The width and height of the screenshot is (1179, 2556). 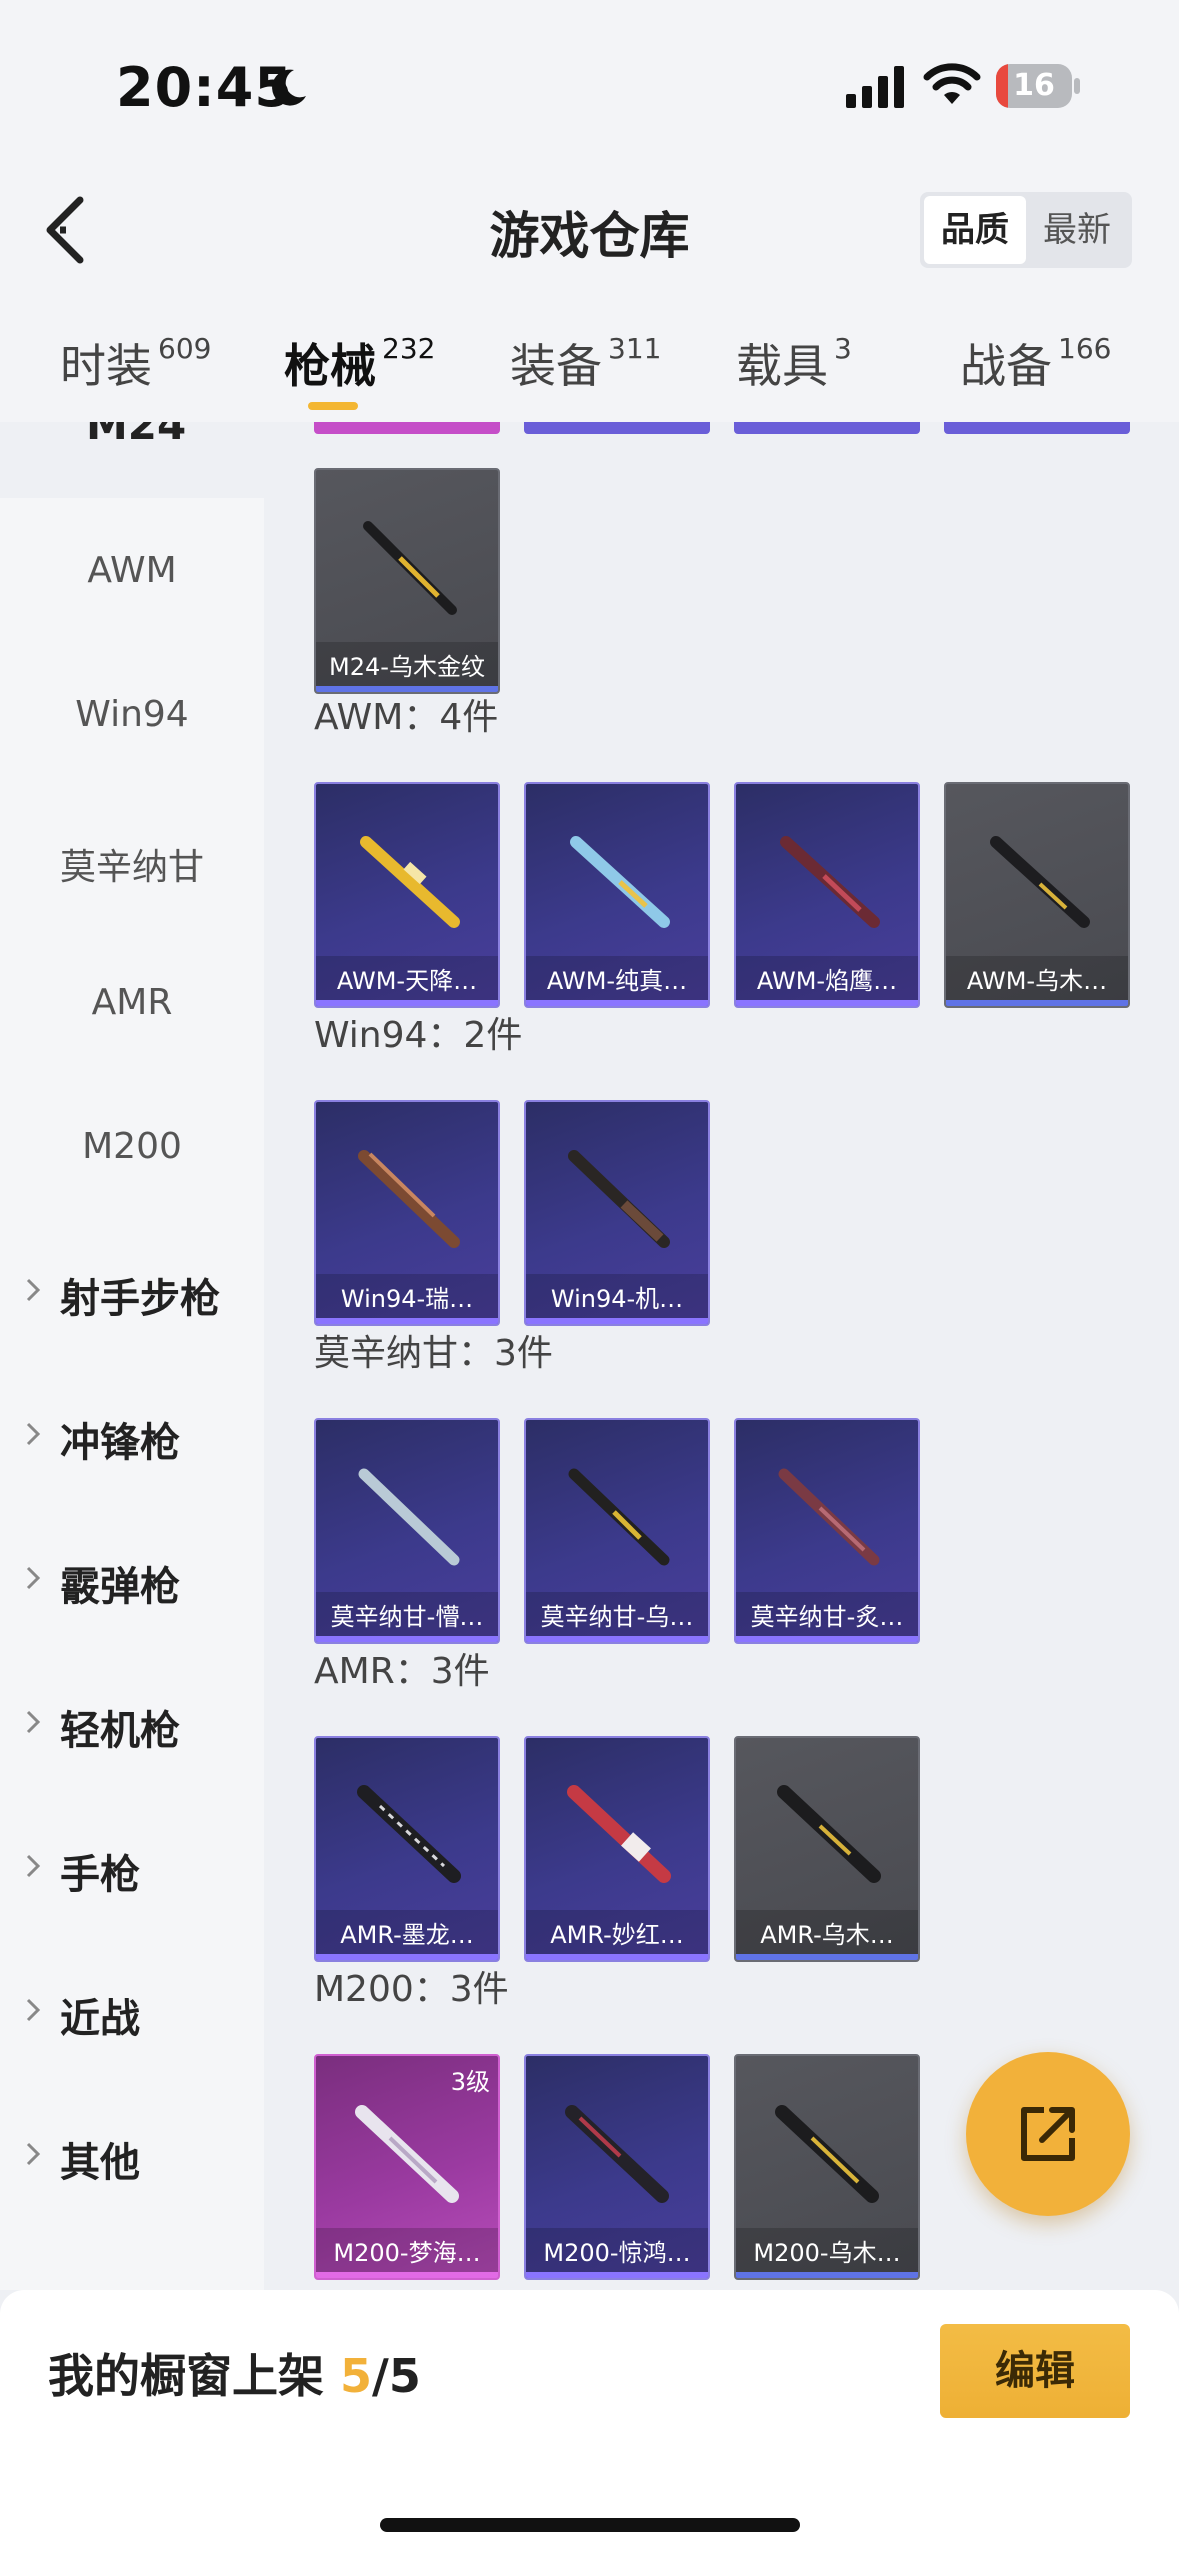 What do you see at coordinates (407, 581) in the screenshot?
I see `weapon-card: M24-乌木金纹` at bounding box center [407, 581].